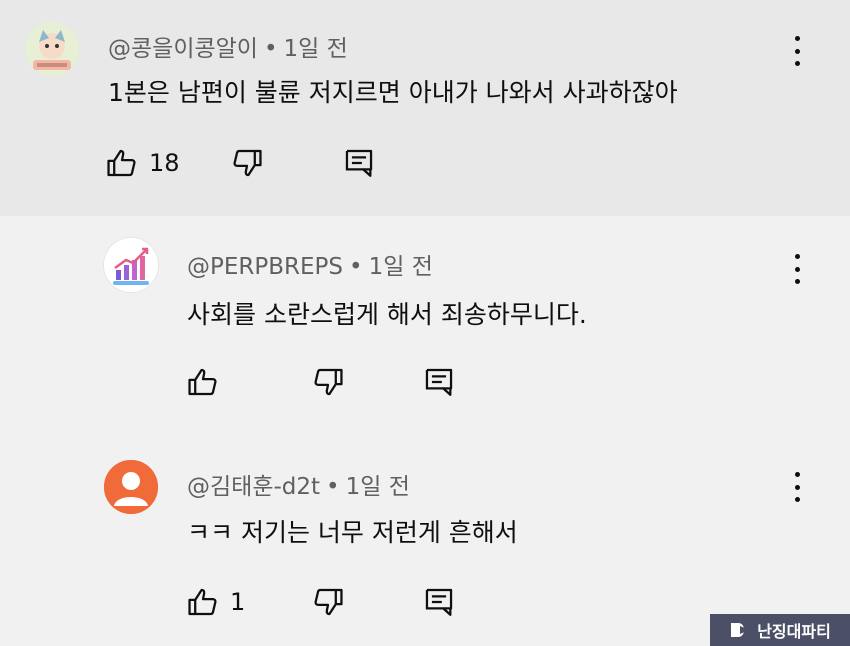  What do you see at coordinates (142, 163) in the screenshot?
I see `like-button: 18` at bounding box center [142, 163].